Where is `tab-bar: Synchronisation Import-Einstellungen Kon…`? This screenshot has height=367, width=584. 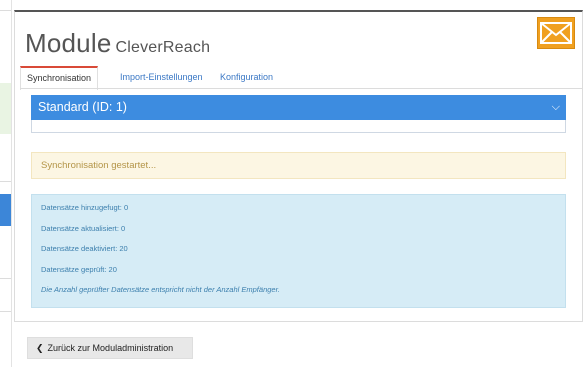
tab-bar: Synchronisation Import-Einstellungen Kon… is located at coordinates (301, 78).